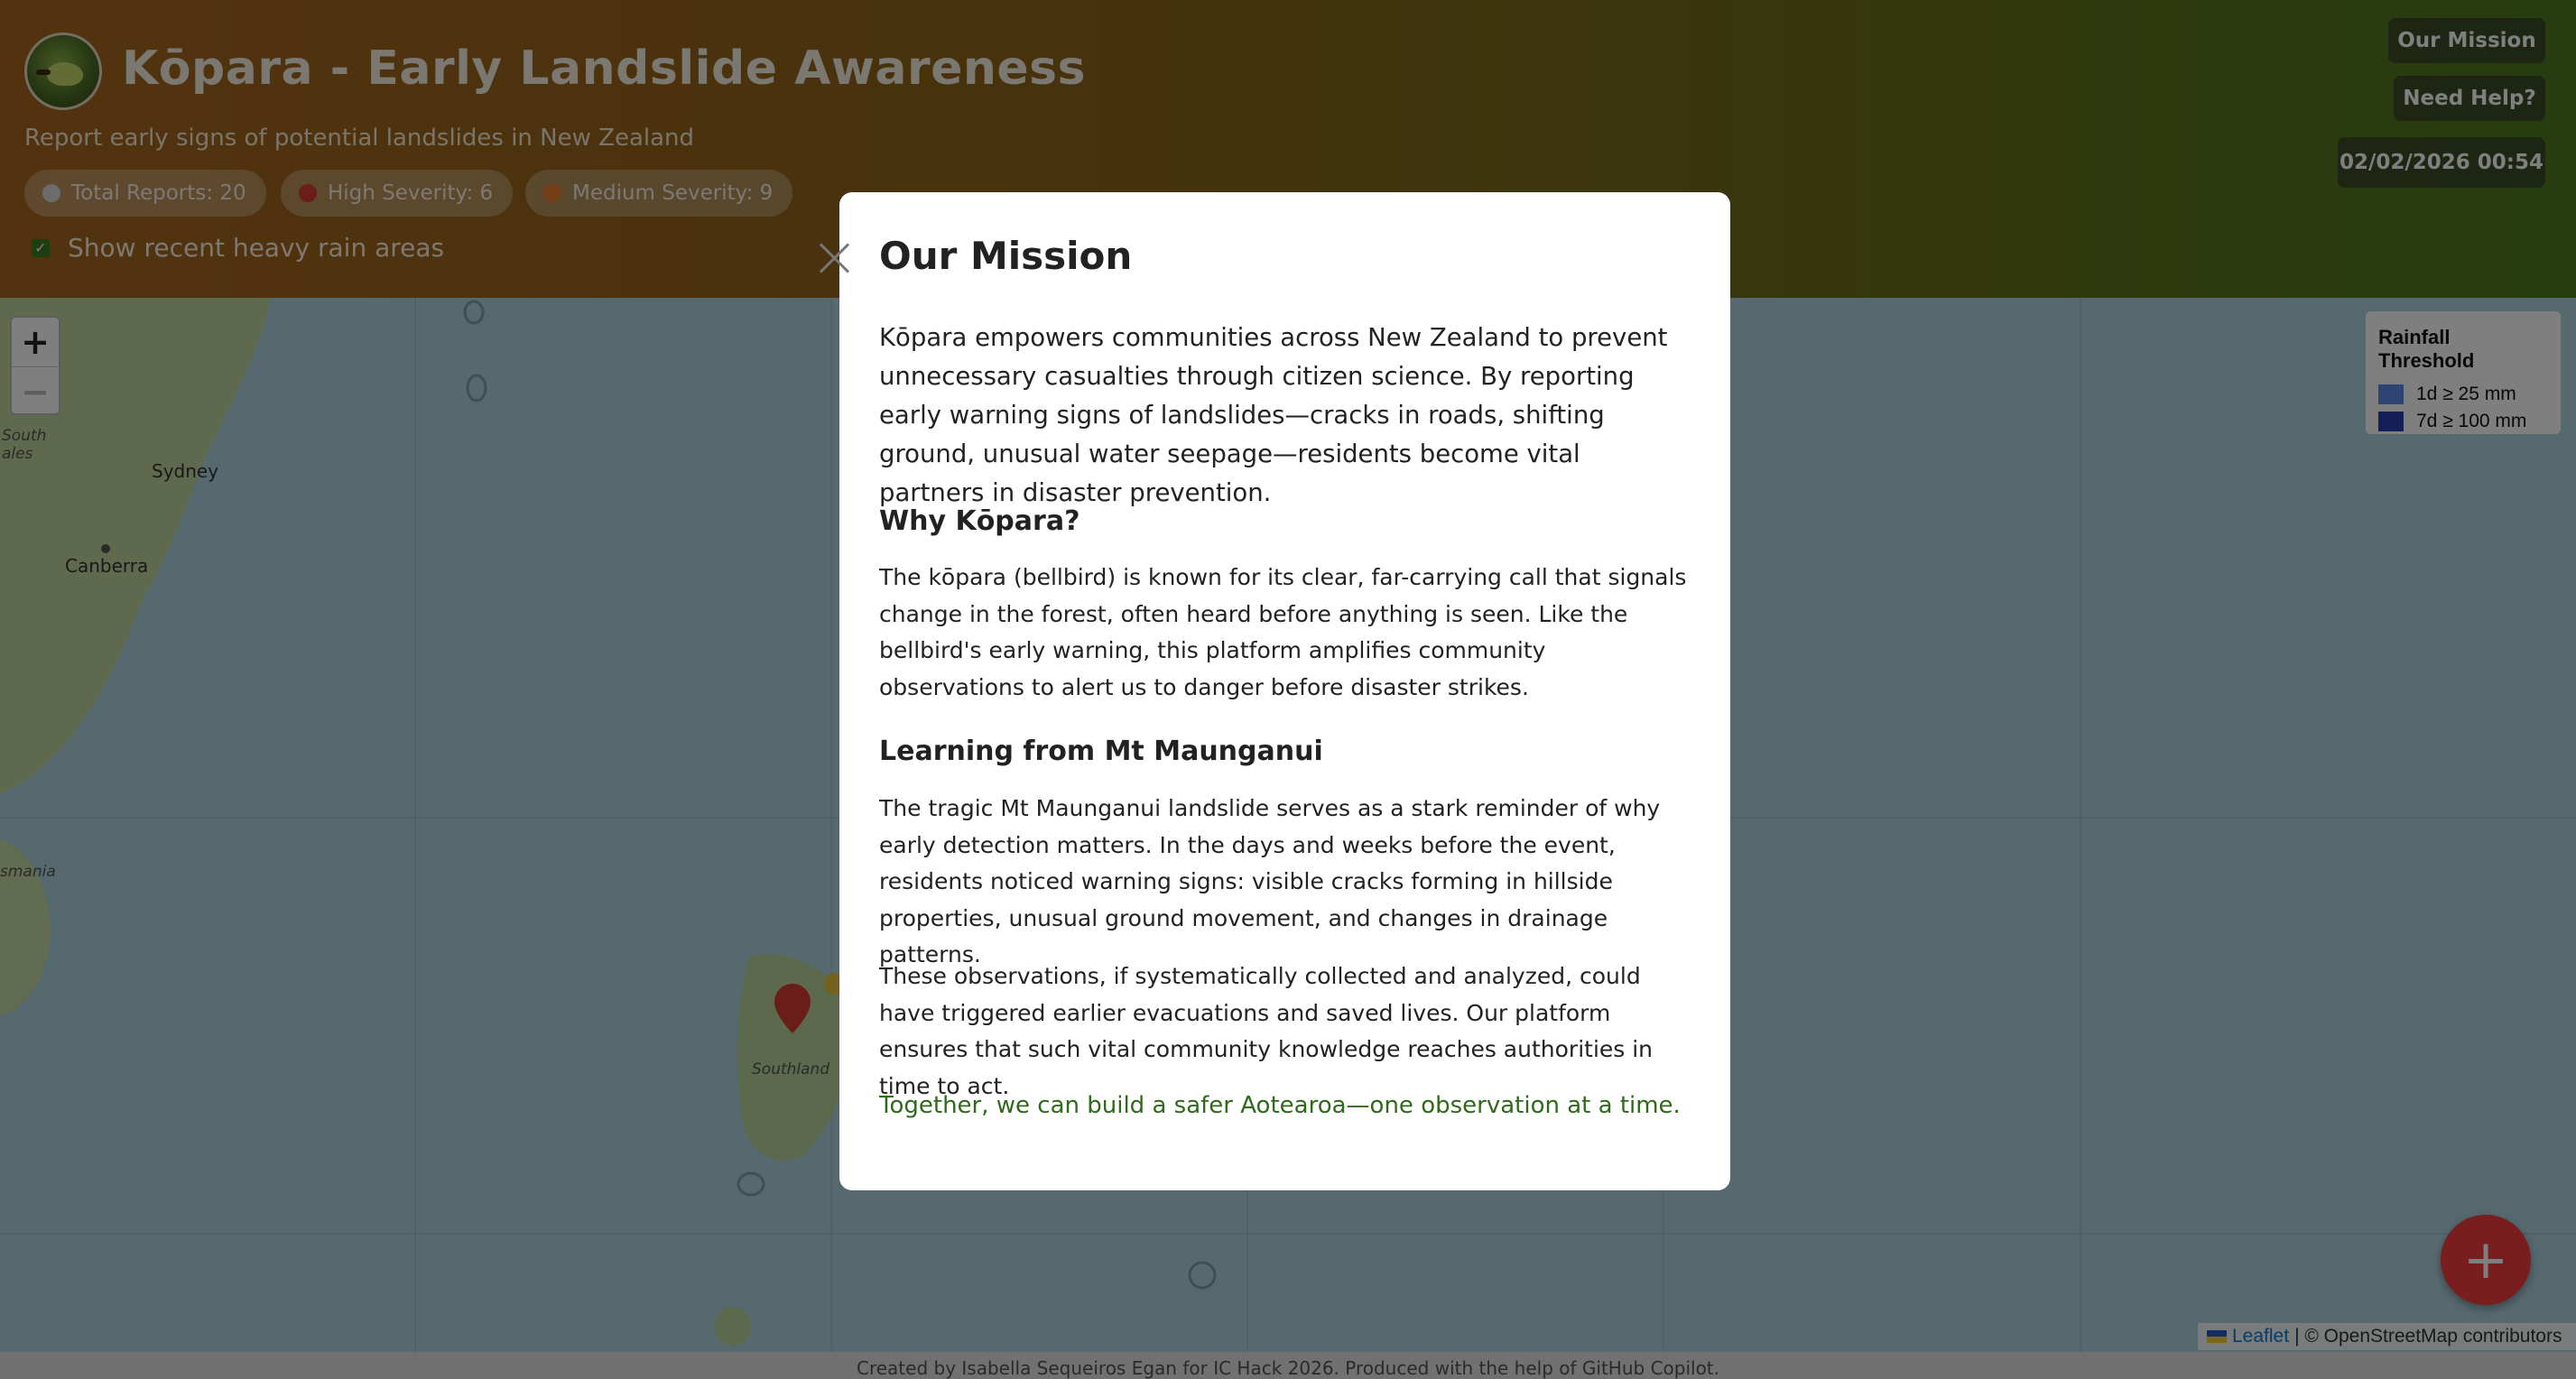 The image size is (2576, 1379). I want to click on why-kopara-heading: Why Kōpara?, so click(979, 521).